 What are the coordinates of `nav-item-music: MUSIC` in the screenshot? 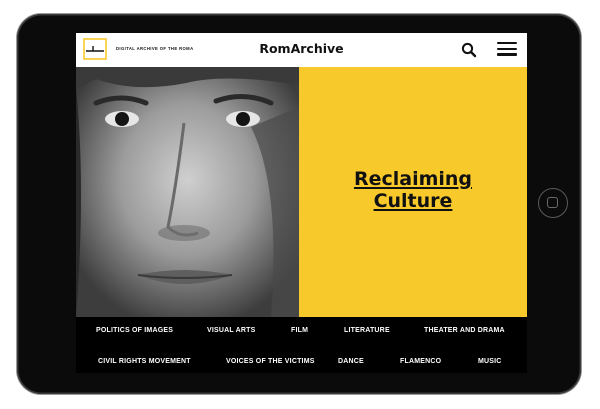 It's located at (490, 361).